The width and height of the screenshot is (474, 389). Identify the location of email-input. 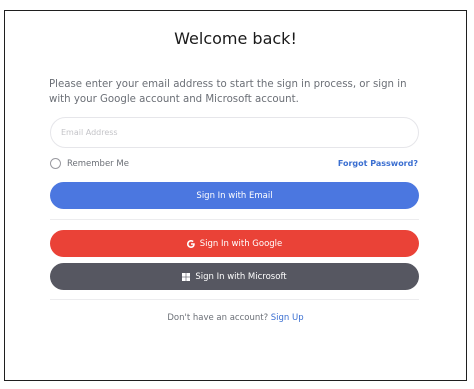
(234, 132).